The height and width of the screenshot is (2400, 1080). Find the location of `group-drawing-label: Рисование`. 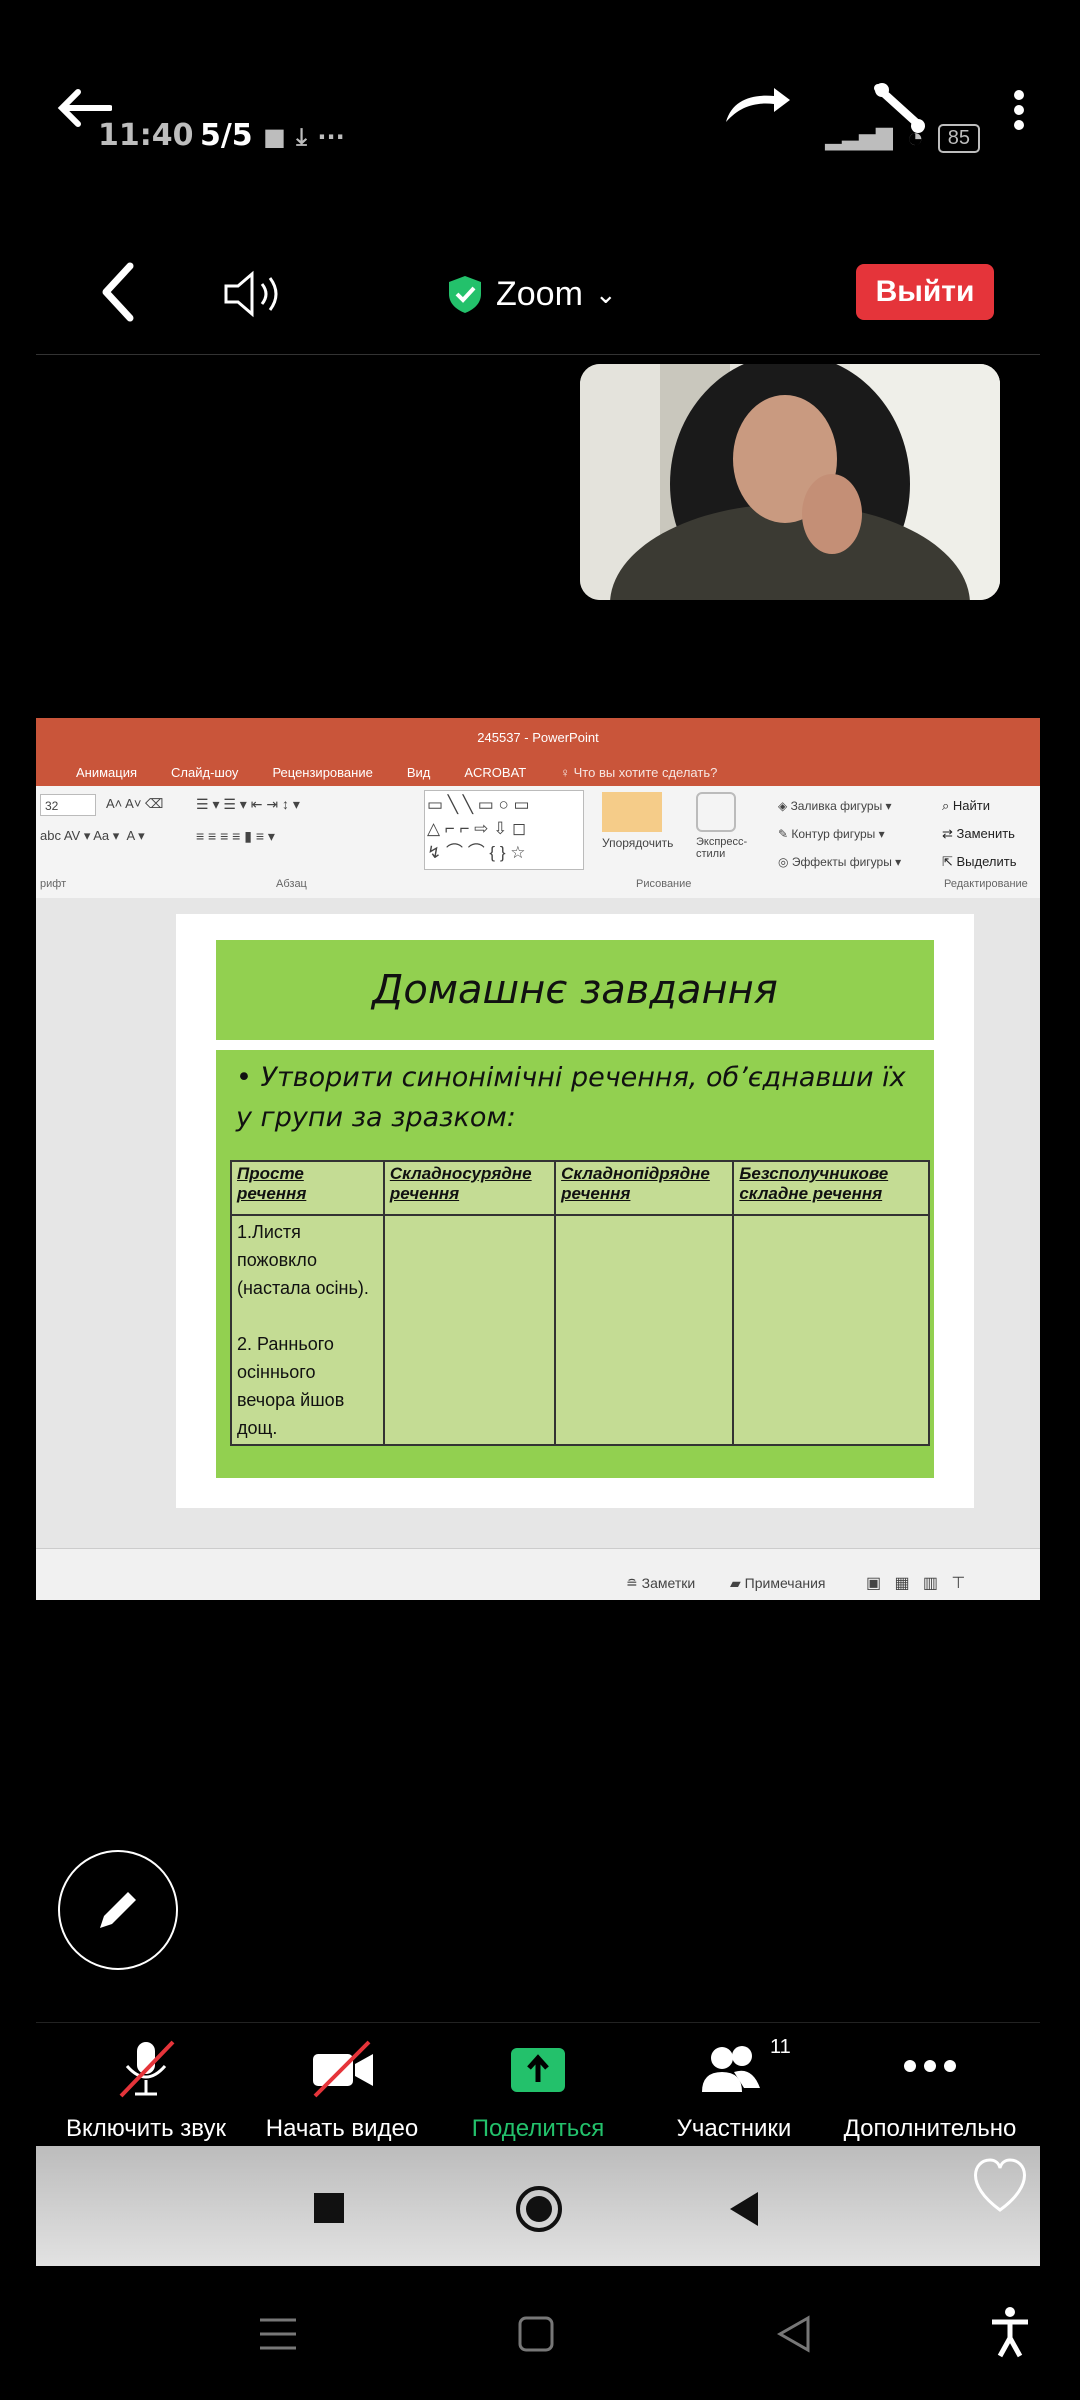

group-drawing-label: Рисование is located at coordinates (664, 884).